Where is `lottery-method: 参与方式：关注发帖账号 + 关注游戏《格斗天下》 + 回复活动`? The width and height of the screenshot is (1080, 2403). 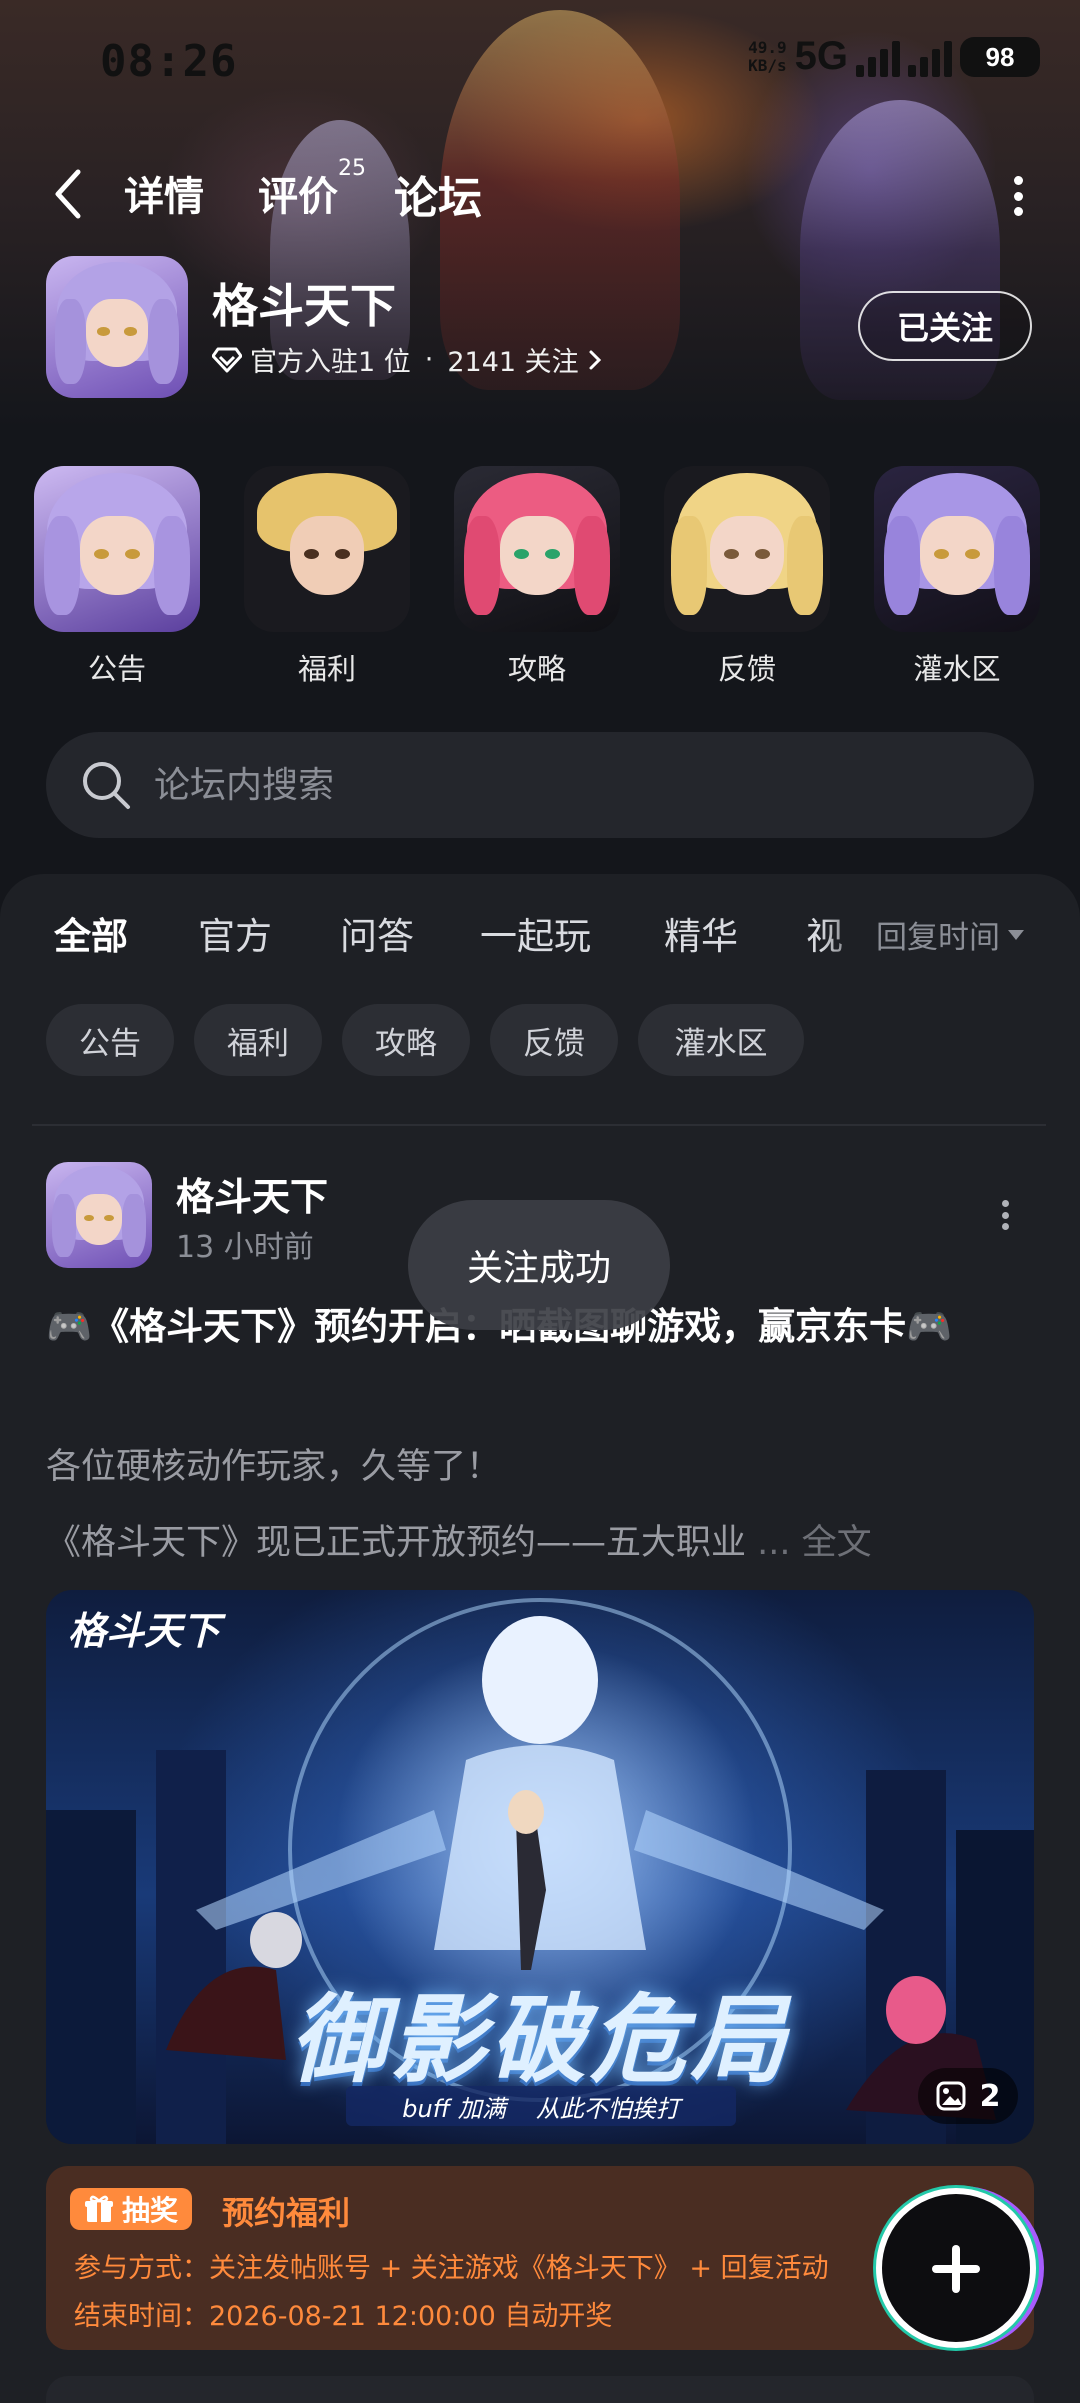
lottery-method: 参与方式：关注发帖账号 + 关注游戏《格斗天下》 + 回复活动 is located at coordinates (451, 2268).